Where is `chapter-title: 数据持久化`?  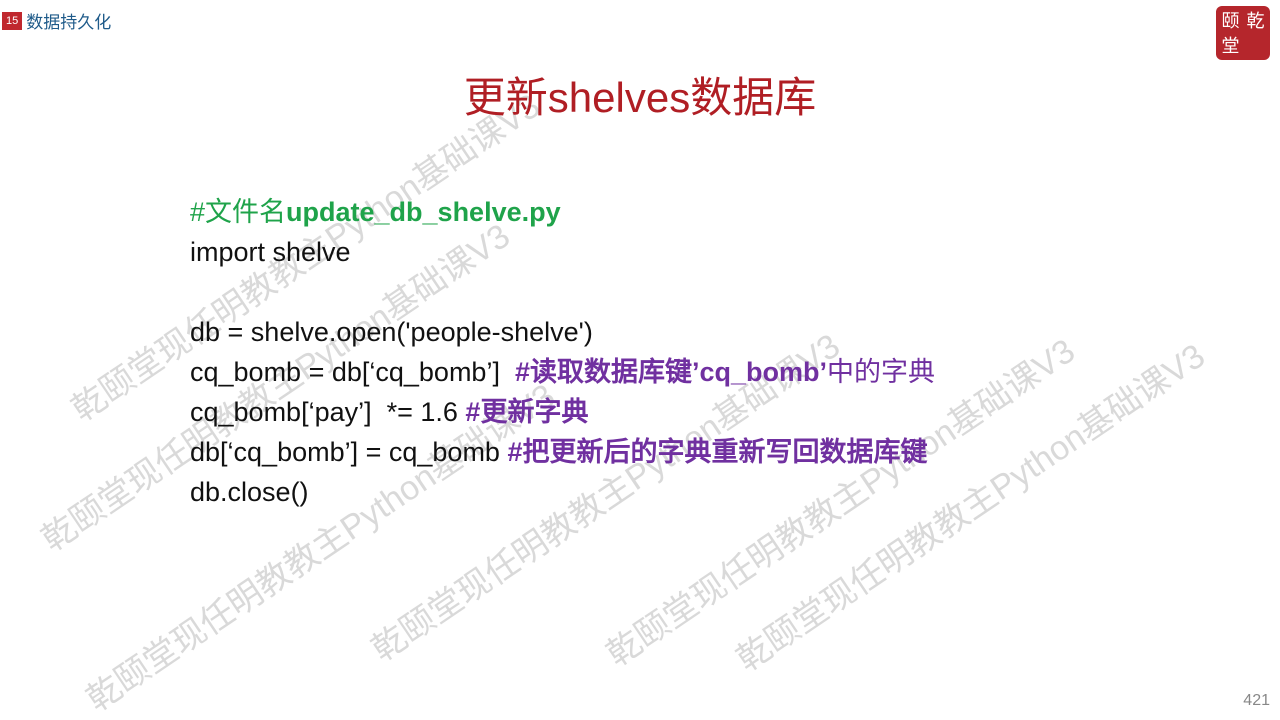 chapter-title: 数据持久化 is located at coordinates (69, 22).